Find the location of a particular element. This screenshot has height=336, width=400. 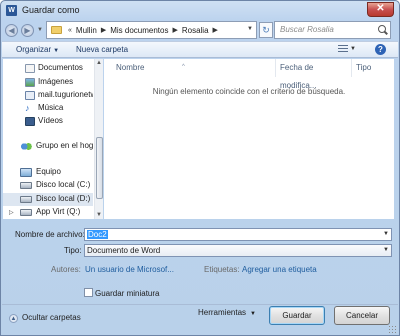

type-label: Tipo: is located at coordinates (73, 250).